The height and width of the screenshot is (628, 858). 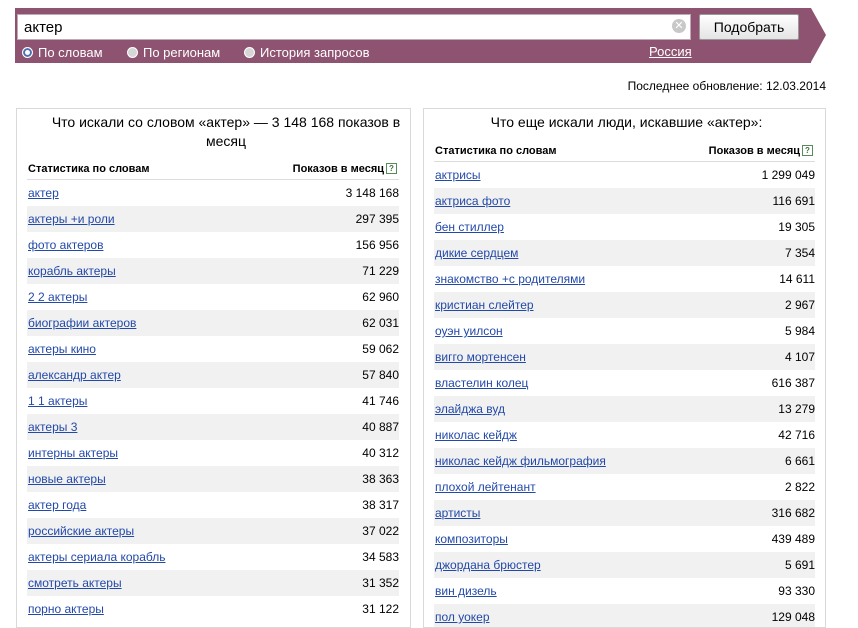 I want to click on table-row: порно актеры 31 122, so click(x=213, y=609).